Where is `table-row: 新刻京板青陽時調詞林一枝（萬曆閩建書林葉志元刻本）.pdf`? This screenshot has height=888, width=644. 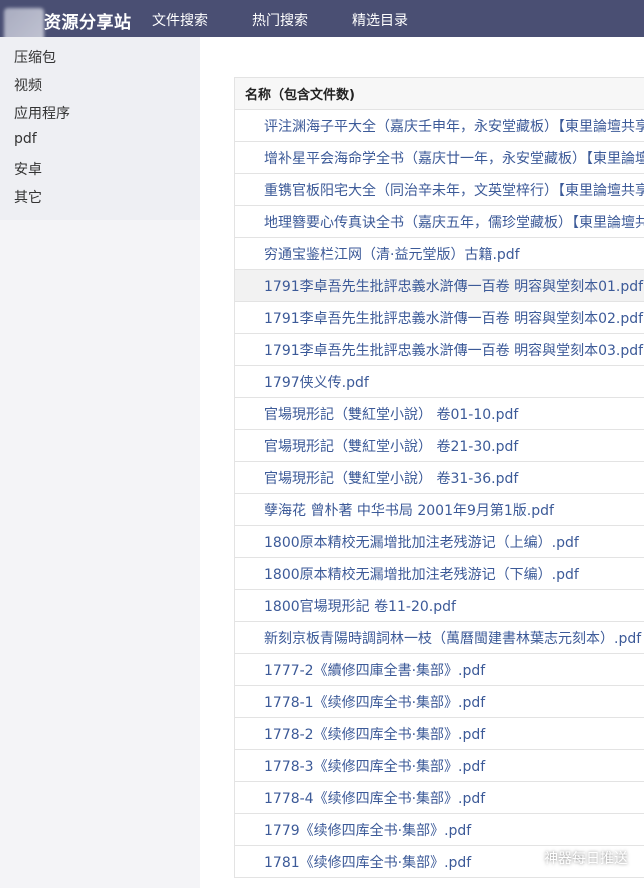 table-row: 新刻京板青陽時調詞林一枝（萬曆閩建書林葉志元刻本）.pdf is located at coordinates (439, 638).